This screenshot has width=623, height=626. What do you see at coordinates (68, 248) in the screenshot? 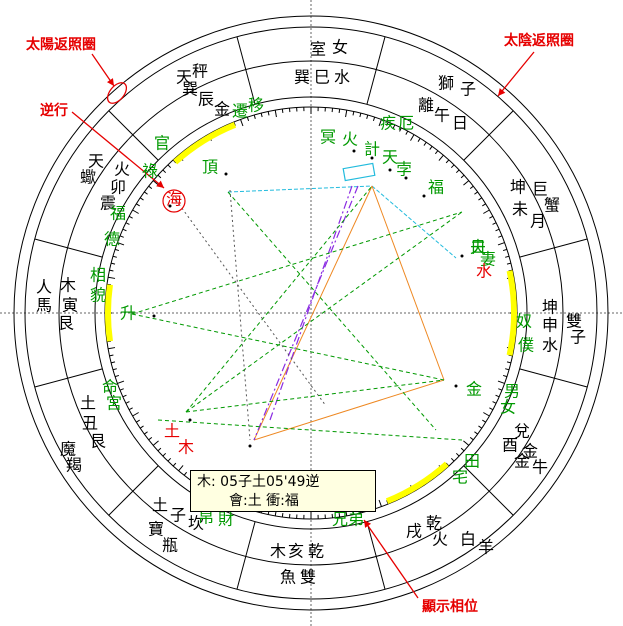
I see `sign-spoke` at bounding box center [68, 248].